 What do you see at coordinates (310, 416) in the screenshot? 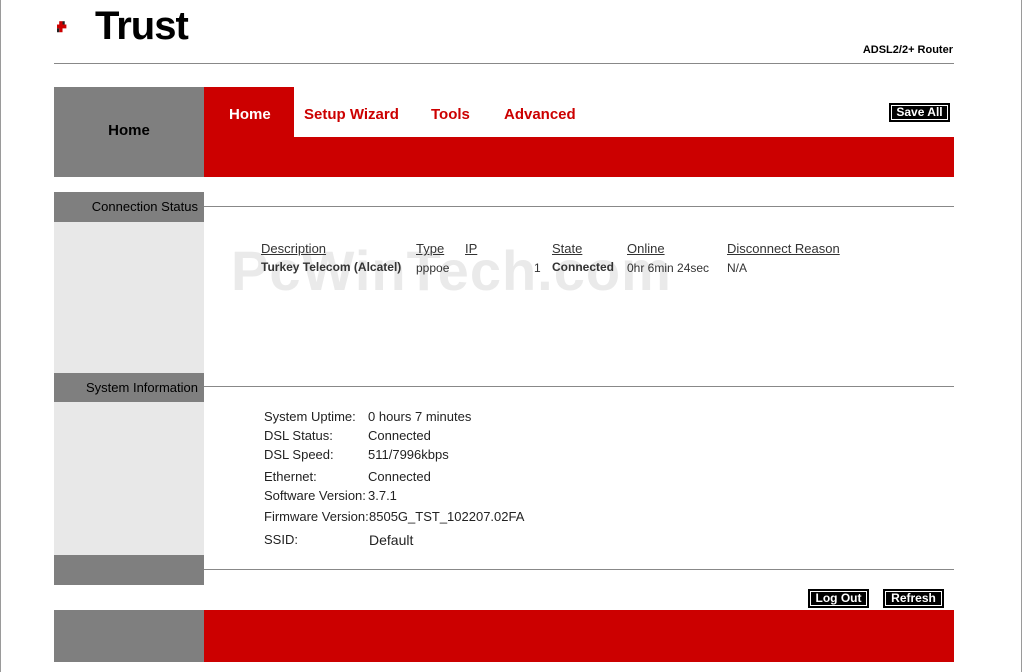
I see `label-system-uptime: System Uptime:` at bounding box center [310, 416].